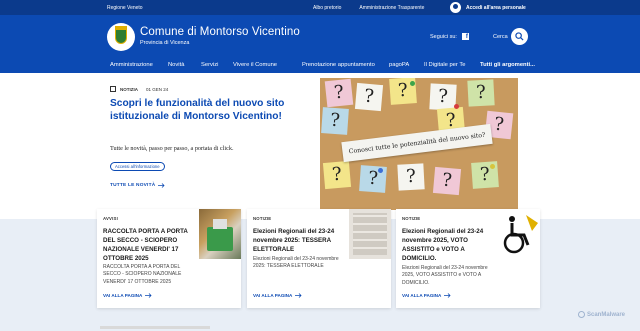 The width and height of the screenshot is (640, 331). I want to click on watermark-text: ScanMalware, so click(606, 314).